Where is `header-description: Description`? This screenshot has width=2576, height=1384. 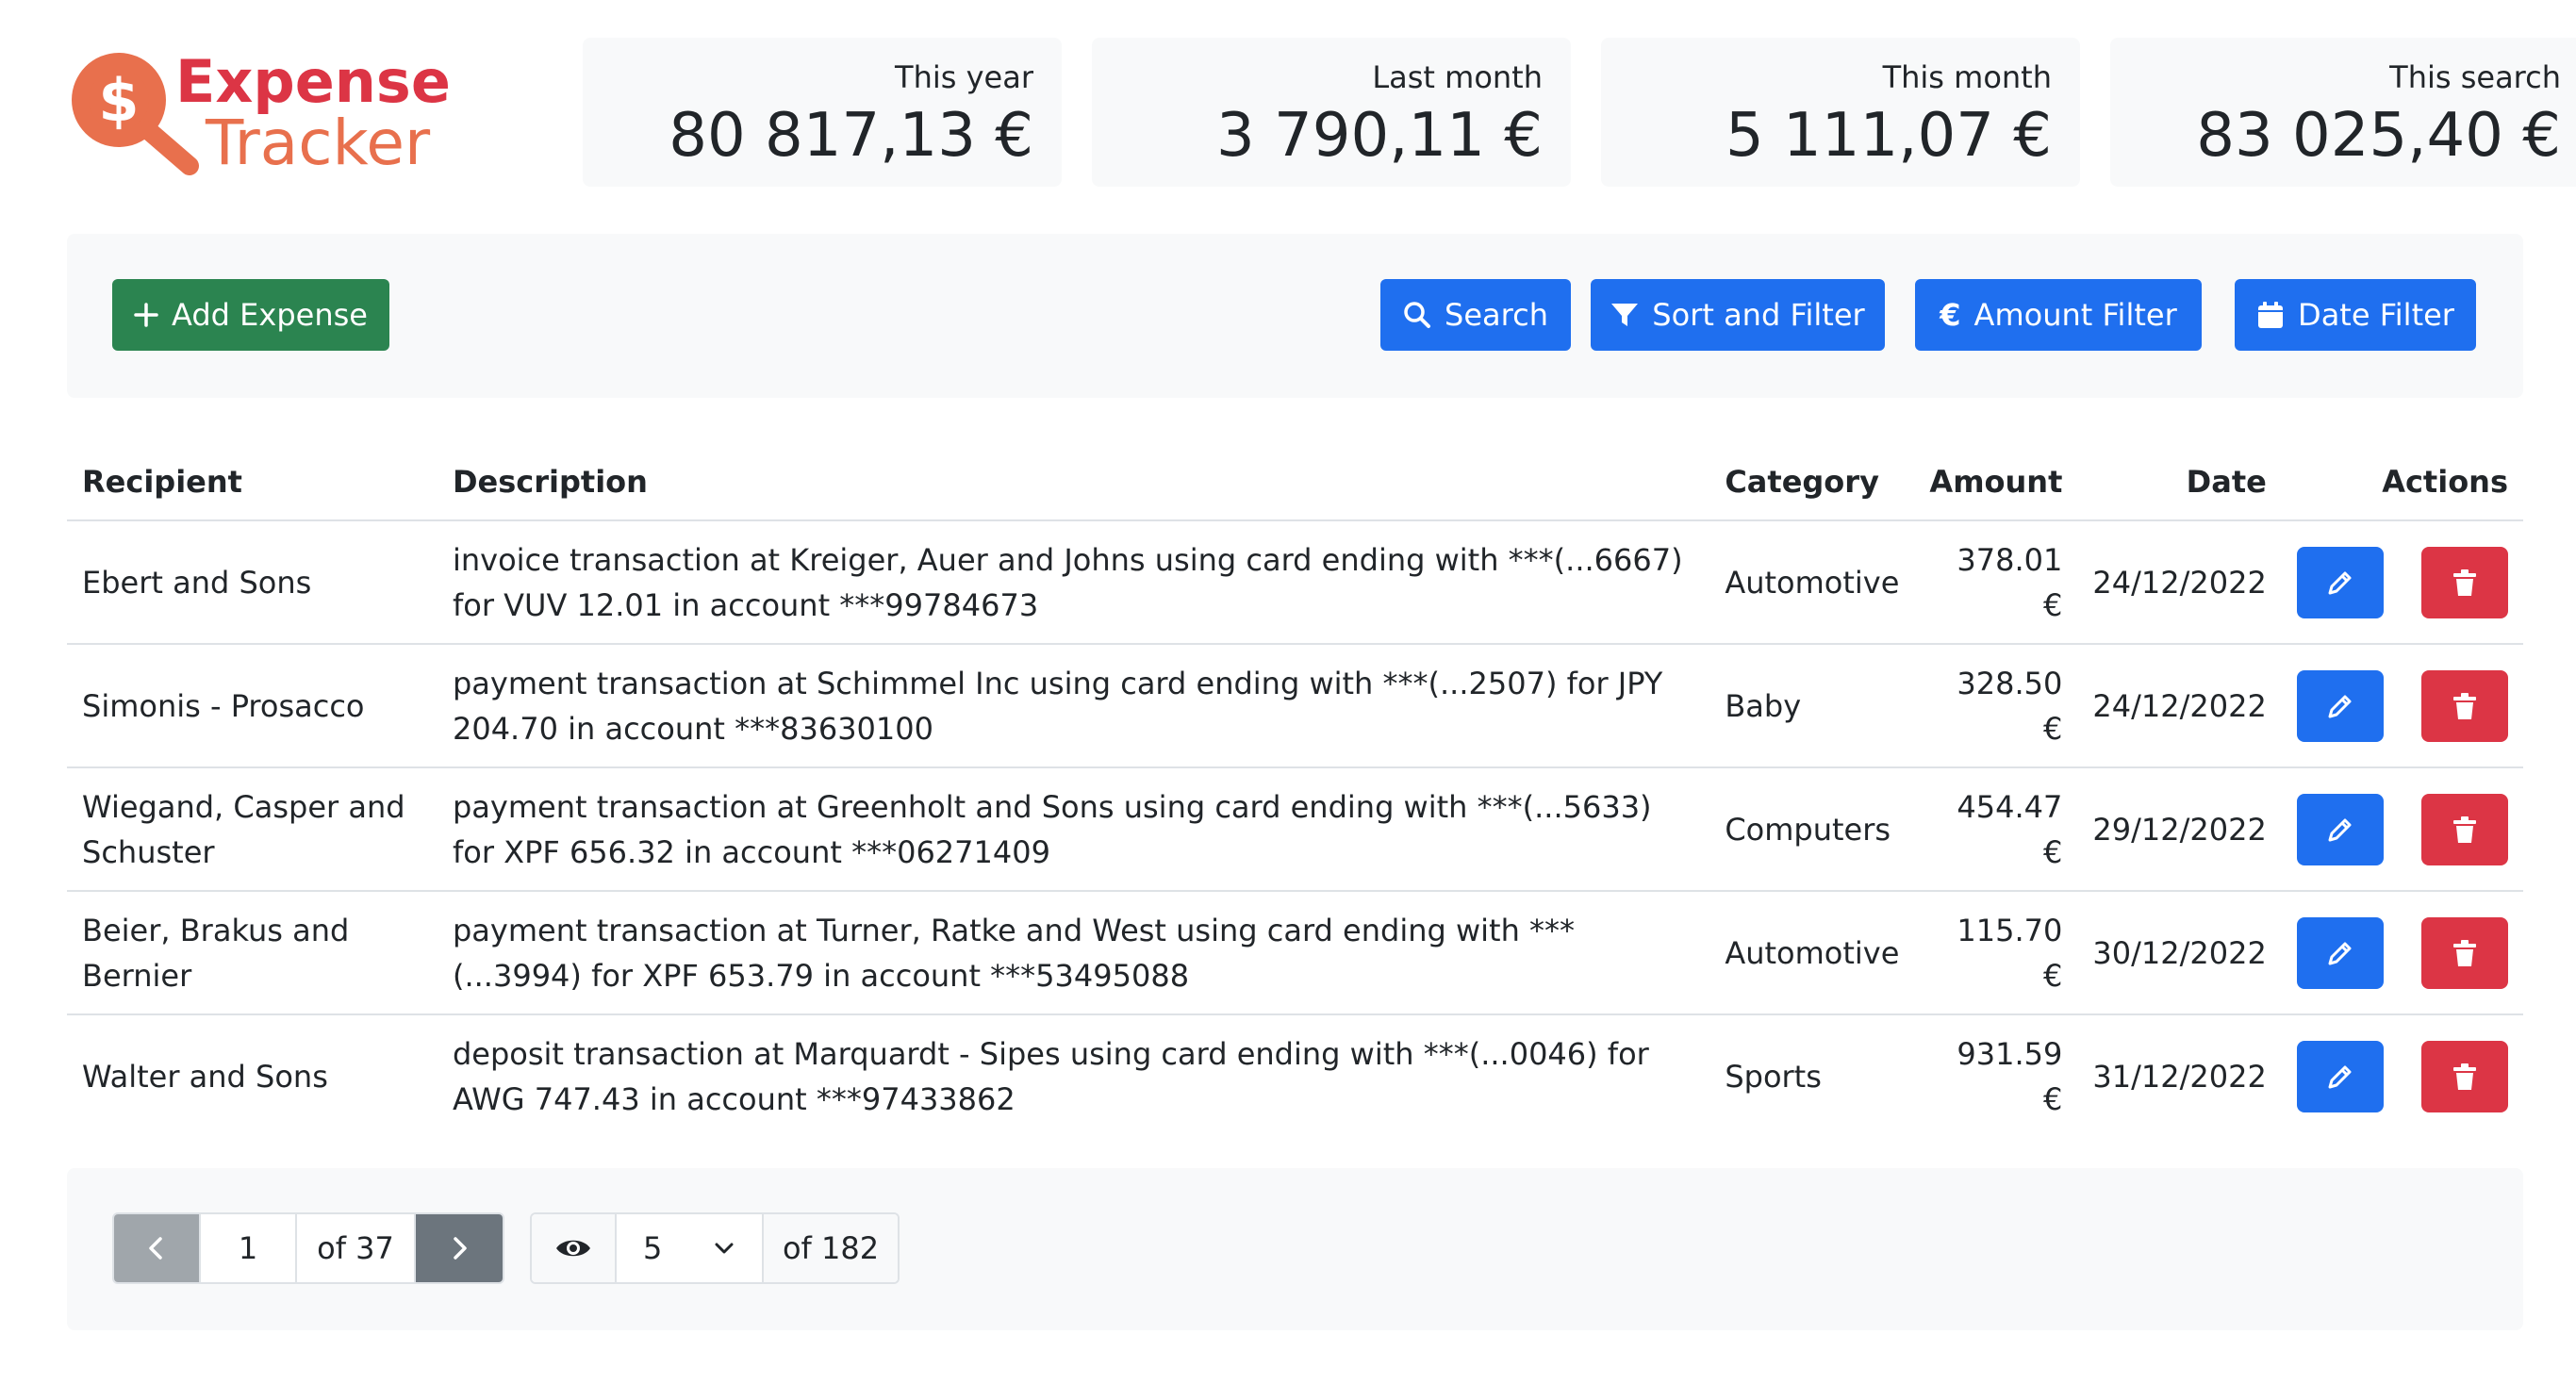 header-description: Description is located at coordinates (1073, 482).